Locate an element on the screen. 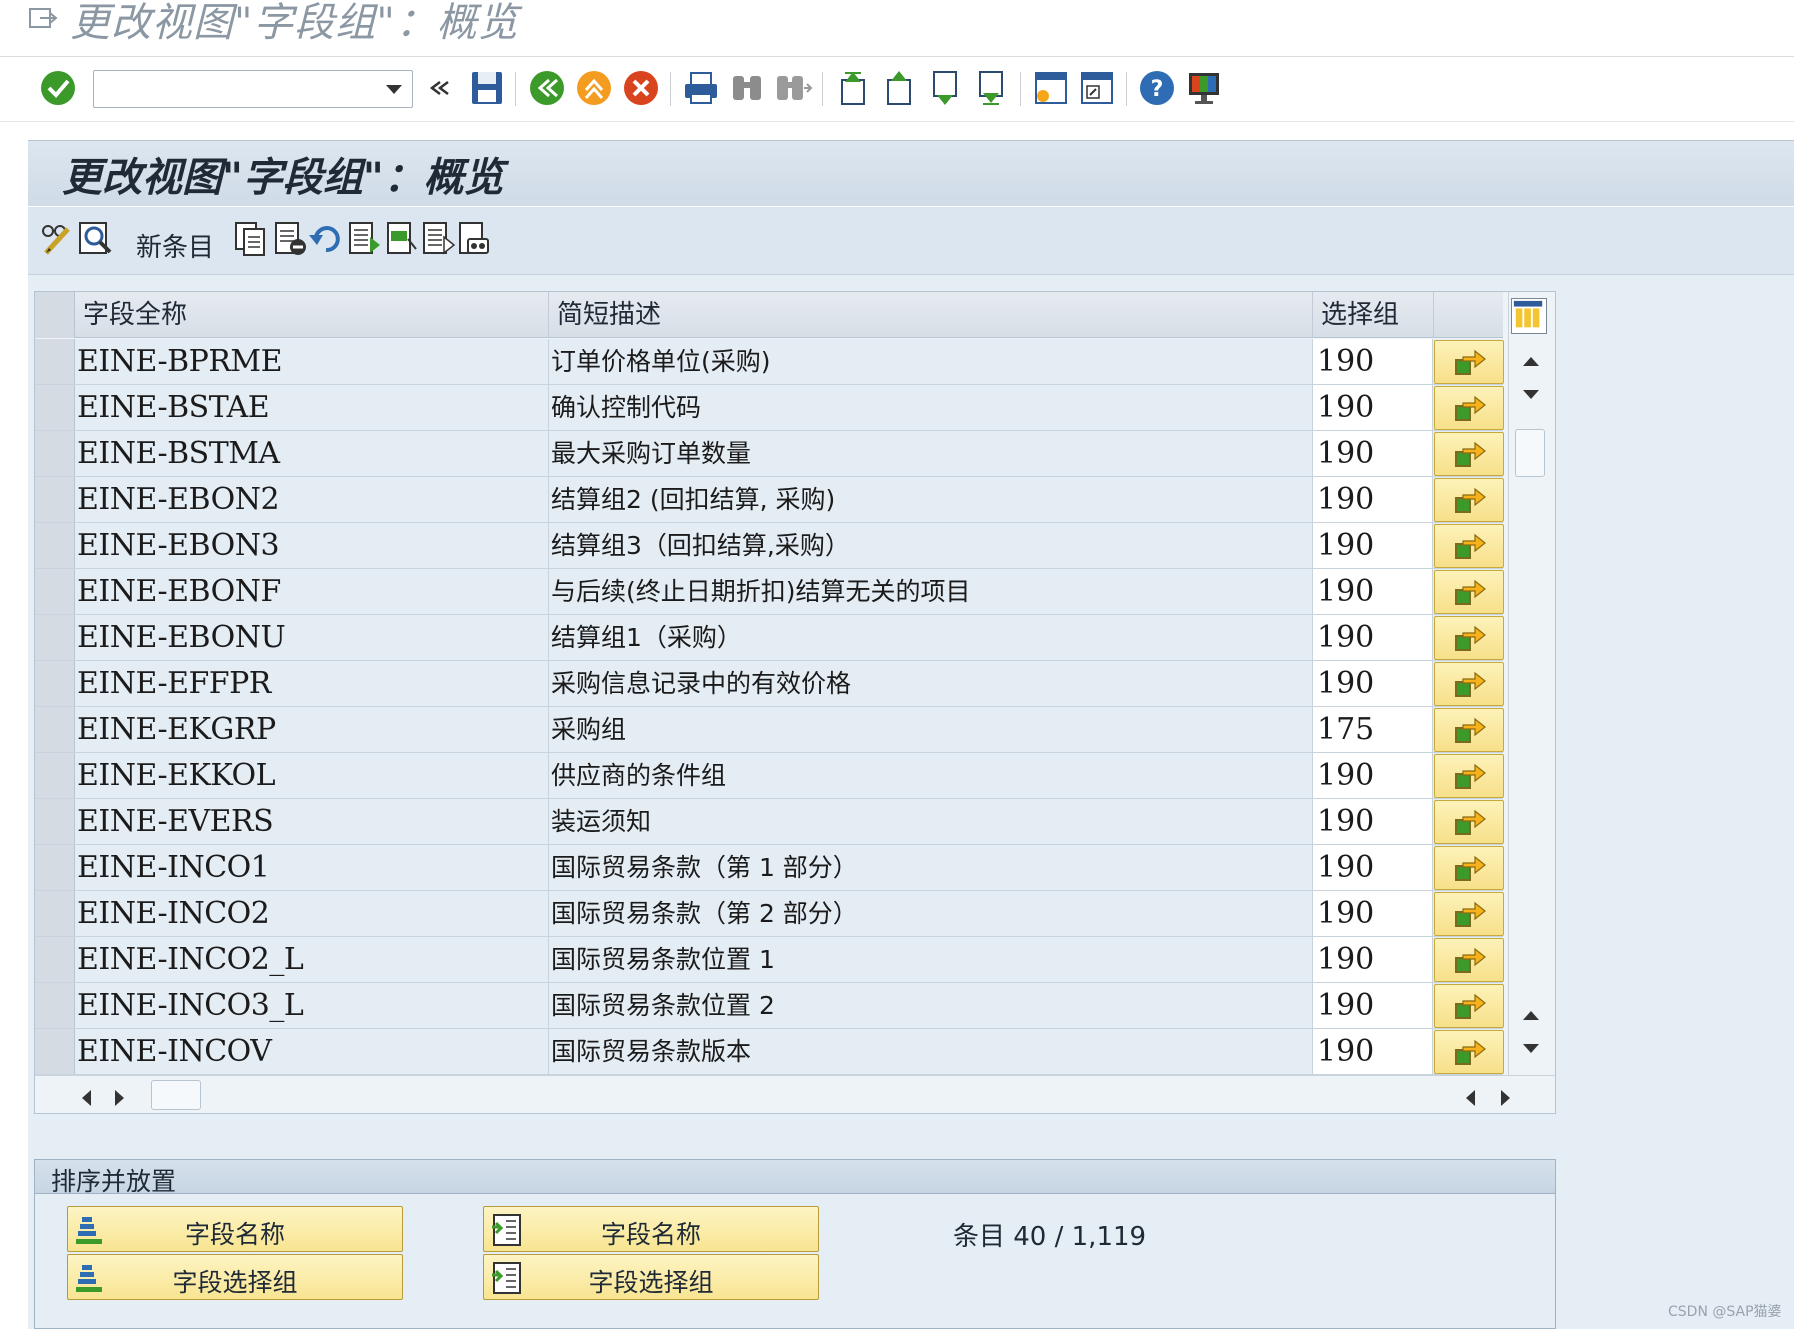 Image resolution: width=1794 pixels, height=1329 pixels. scroll-page-up-icon is located at coordinates (1531, 1015).